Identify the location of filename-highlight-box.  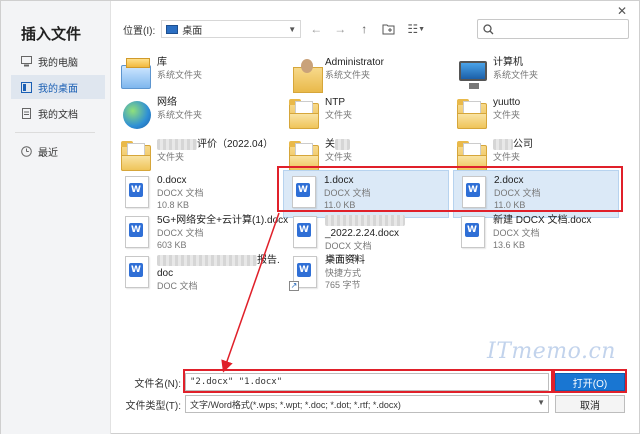
(369, 381).